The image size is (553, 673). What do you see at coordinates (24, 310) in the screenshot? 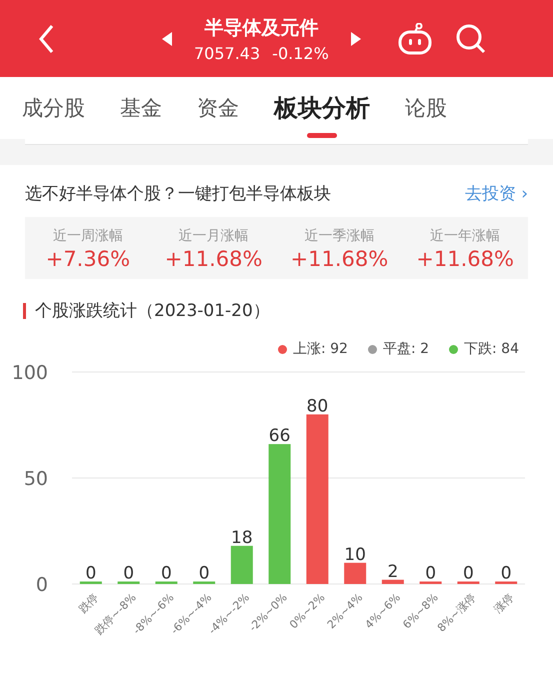
I see `section-marker` at bounding box center [24, 310].